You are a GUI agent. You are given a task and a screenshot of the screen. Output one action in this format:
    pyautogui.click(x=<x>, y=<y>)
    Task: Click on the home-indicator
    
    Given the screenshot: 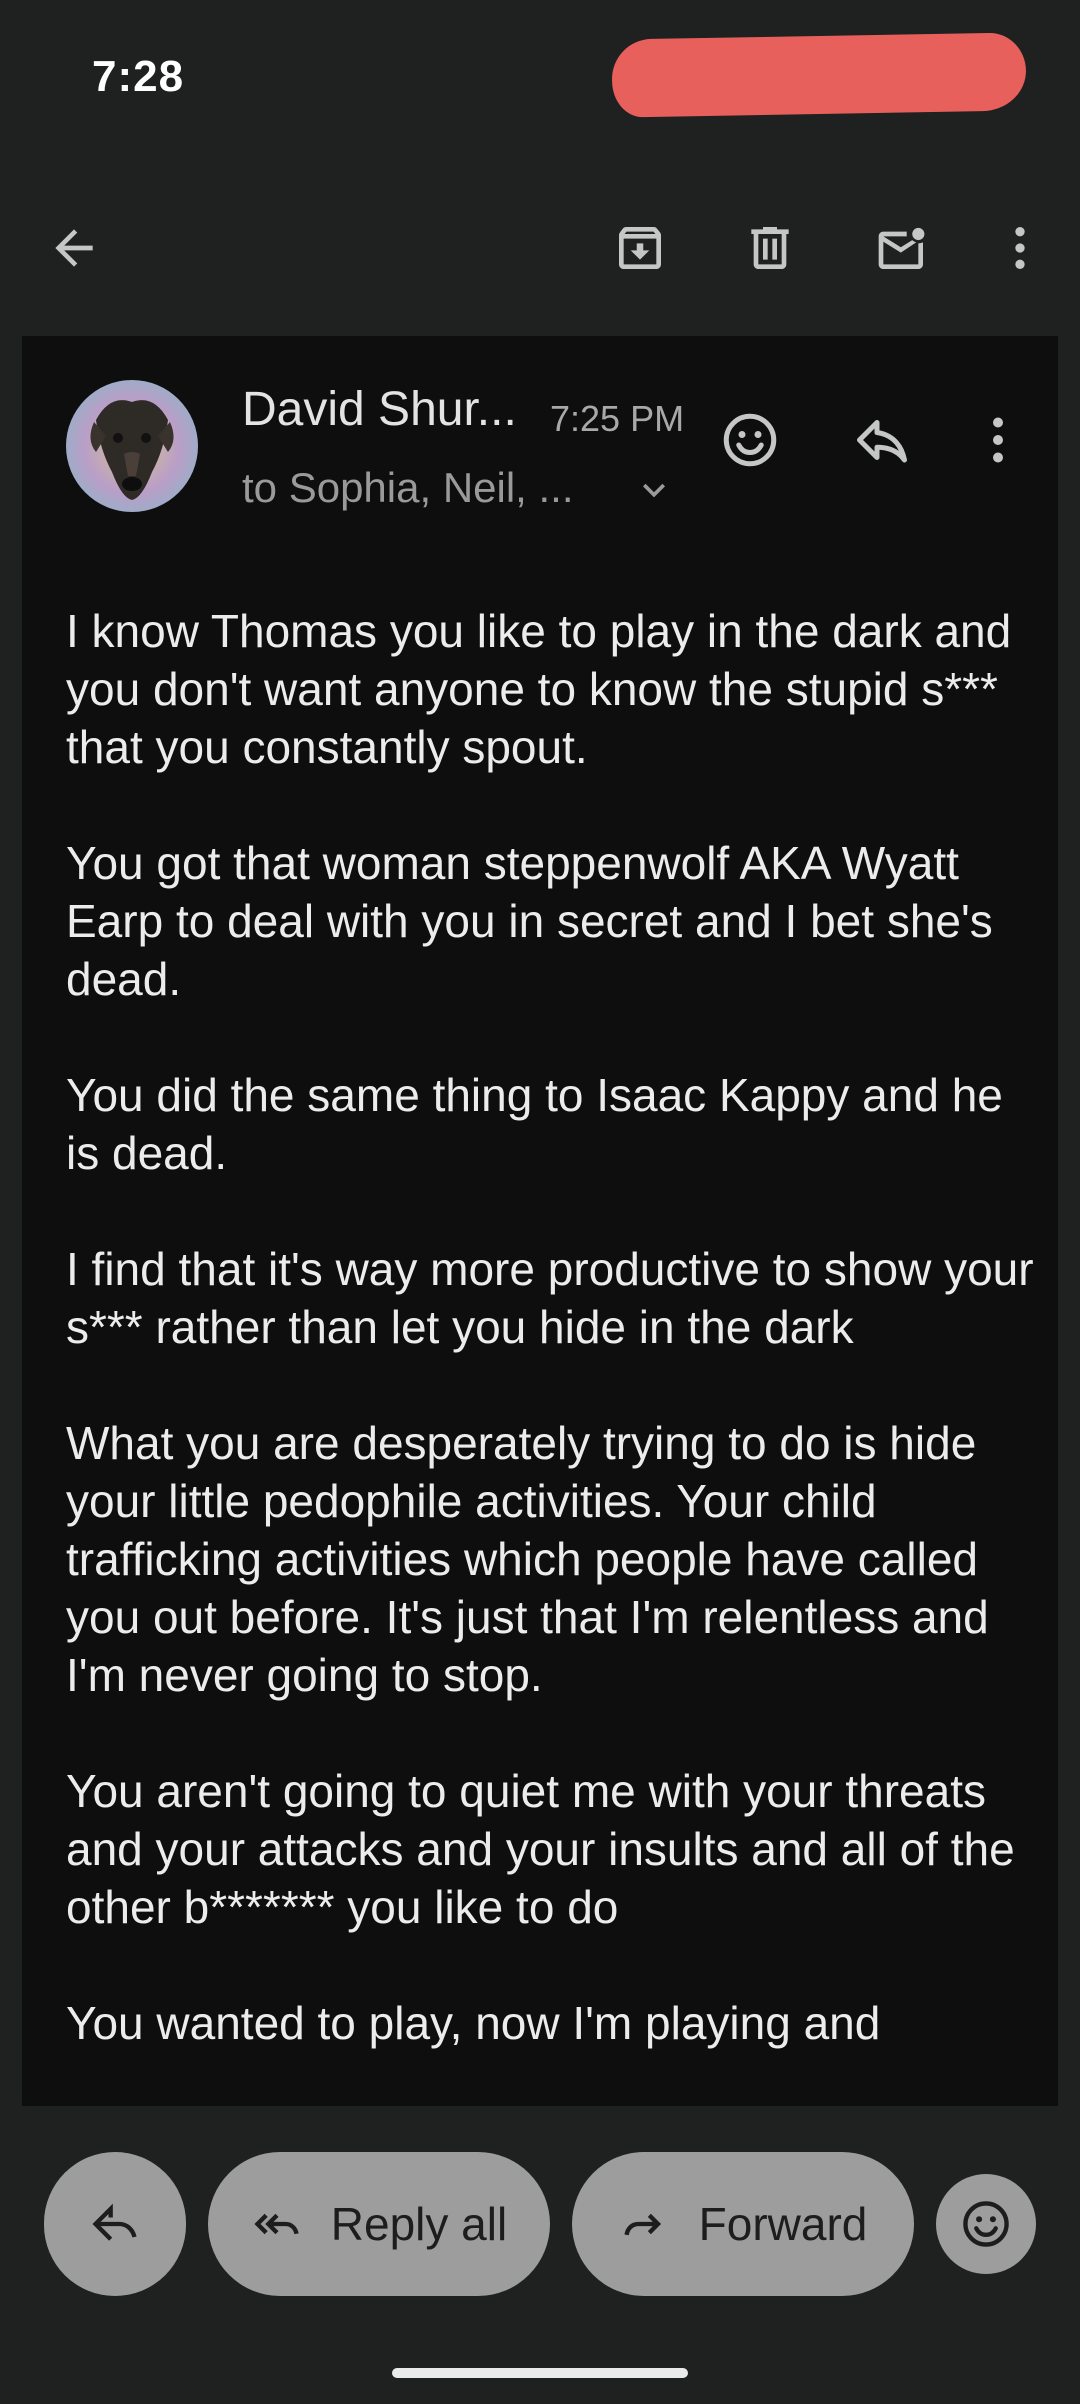 What is the action you would take?
    pyautogui.click(x=540, y=2373)
    